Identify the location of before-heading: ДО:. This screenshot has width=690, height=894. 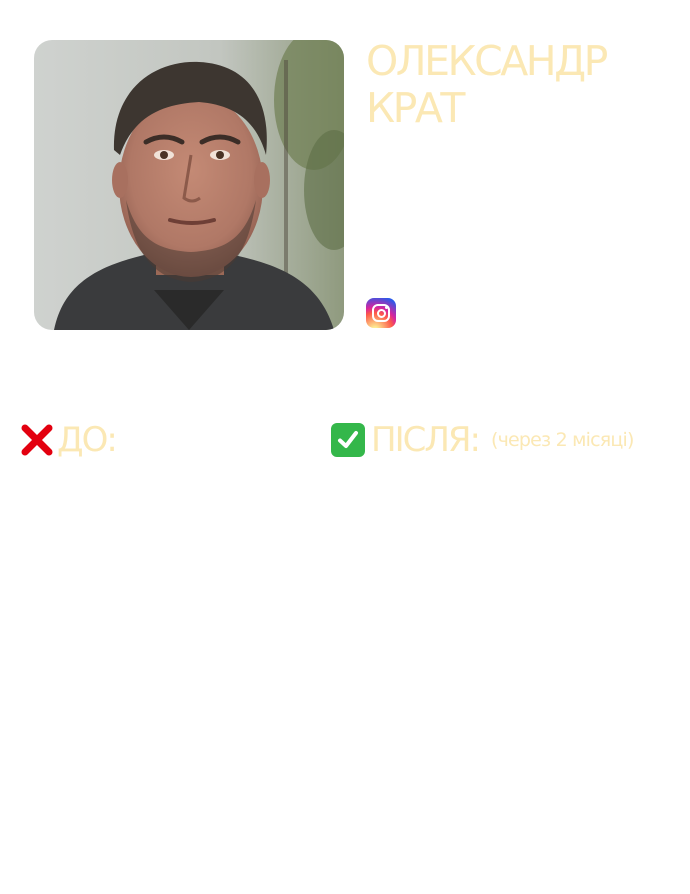
(68, 440).